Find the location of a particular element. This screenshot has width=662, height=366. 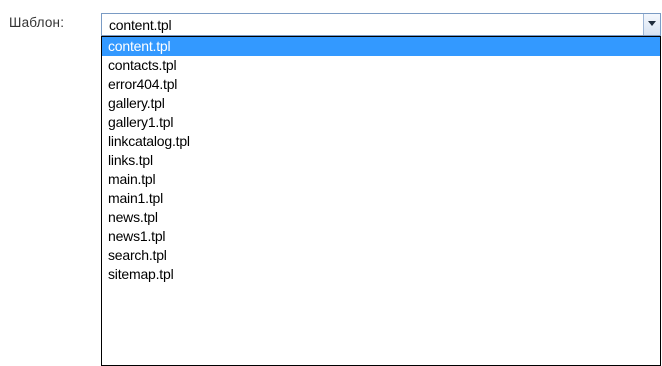

dropdown-option: news.tpl is located at coordinates (381, 217).